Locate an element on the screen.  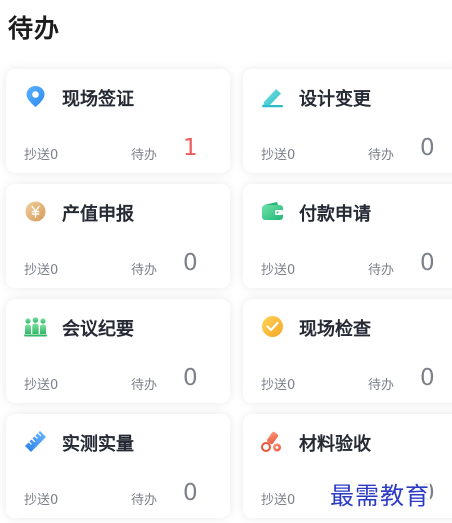
card-meeting-minutes: 会议纪要 抄送0 待办 0 is located at coordinates (118, 351).